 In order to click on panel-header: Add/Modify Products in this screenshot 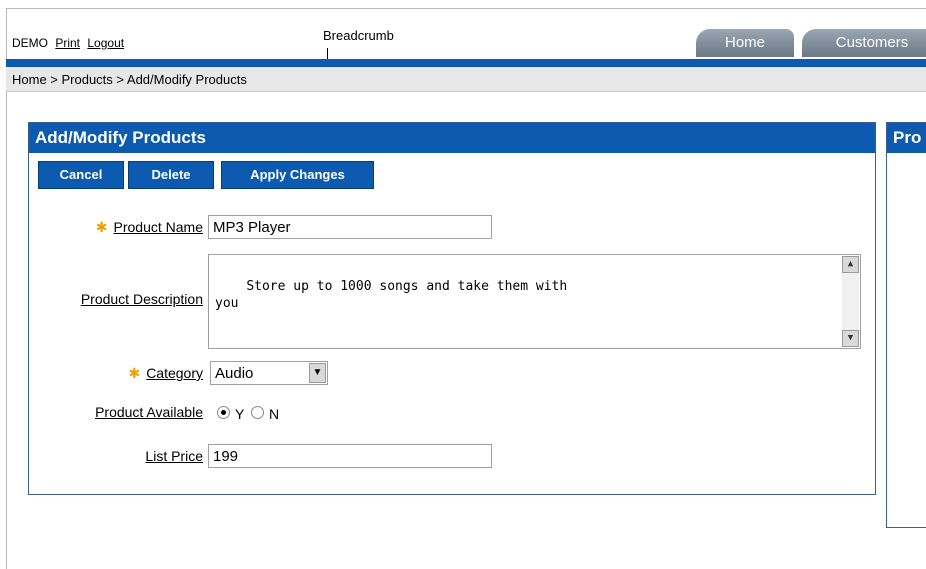, I will do `click(452, 138)`.